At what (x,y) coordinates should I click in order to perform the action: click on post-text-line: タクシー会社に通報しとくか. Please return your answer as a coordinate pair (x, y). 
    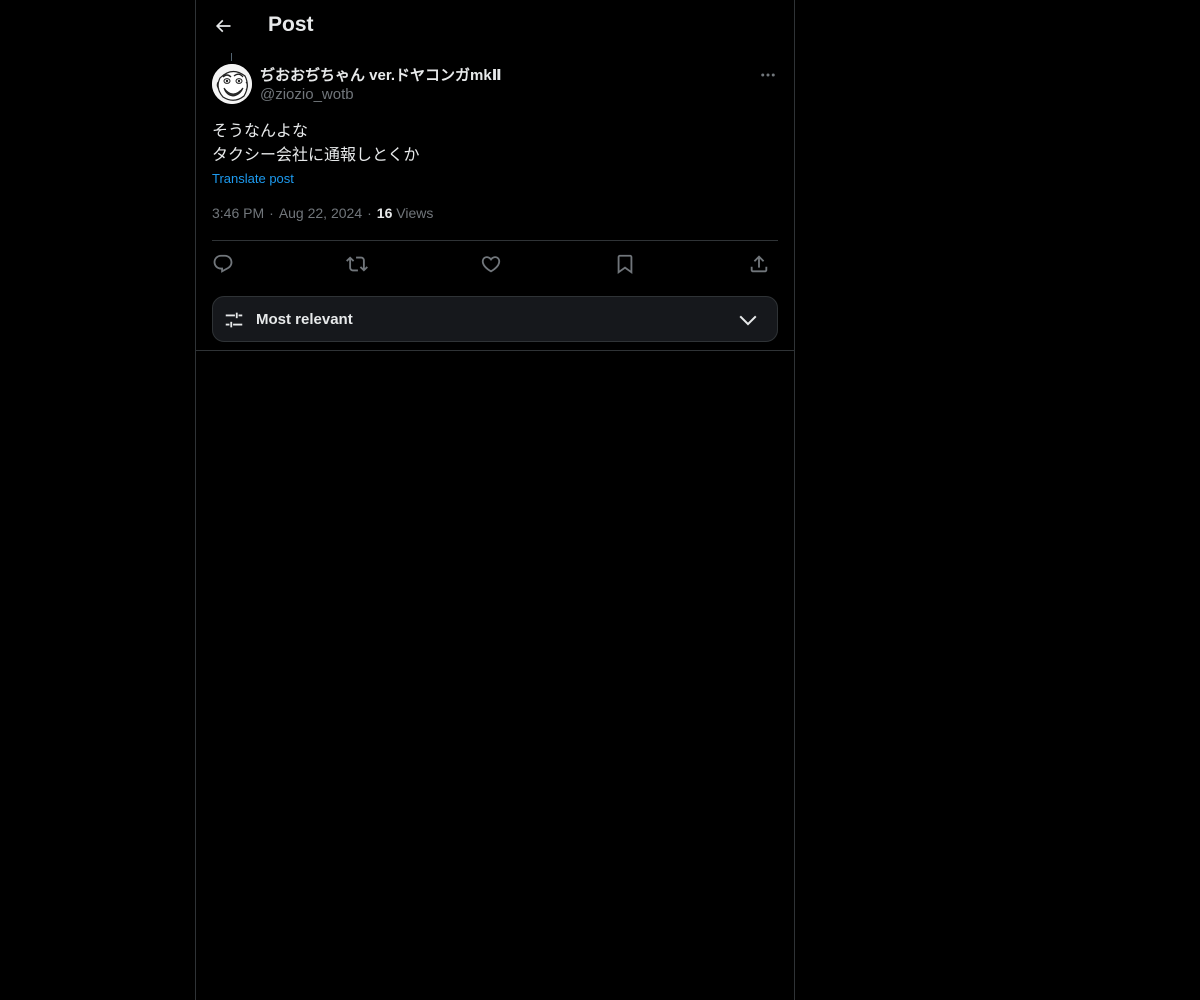
    Looking at the image, I should click on (316, 154).